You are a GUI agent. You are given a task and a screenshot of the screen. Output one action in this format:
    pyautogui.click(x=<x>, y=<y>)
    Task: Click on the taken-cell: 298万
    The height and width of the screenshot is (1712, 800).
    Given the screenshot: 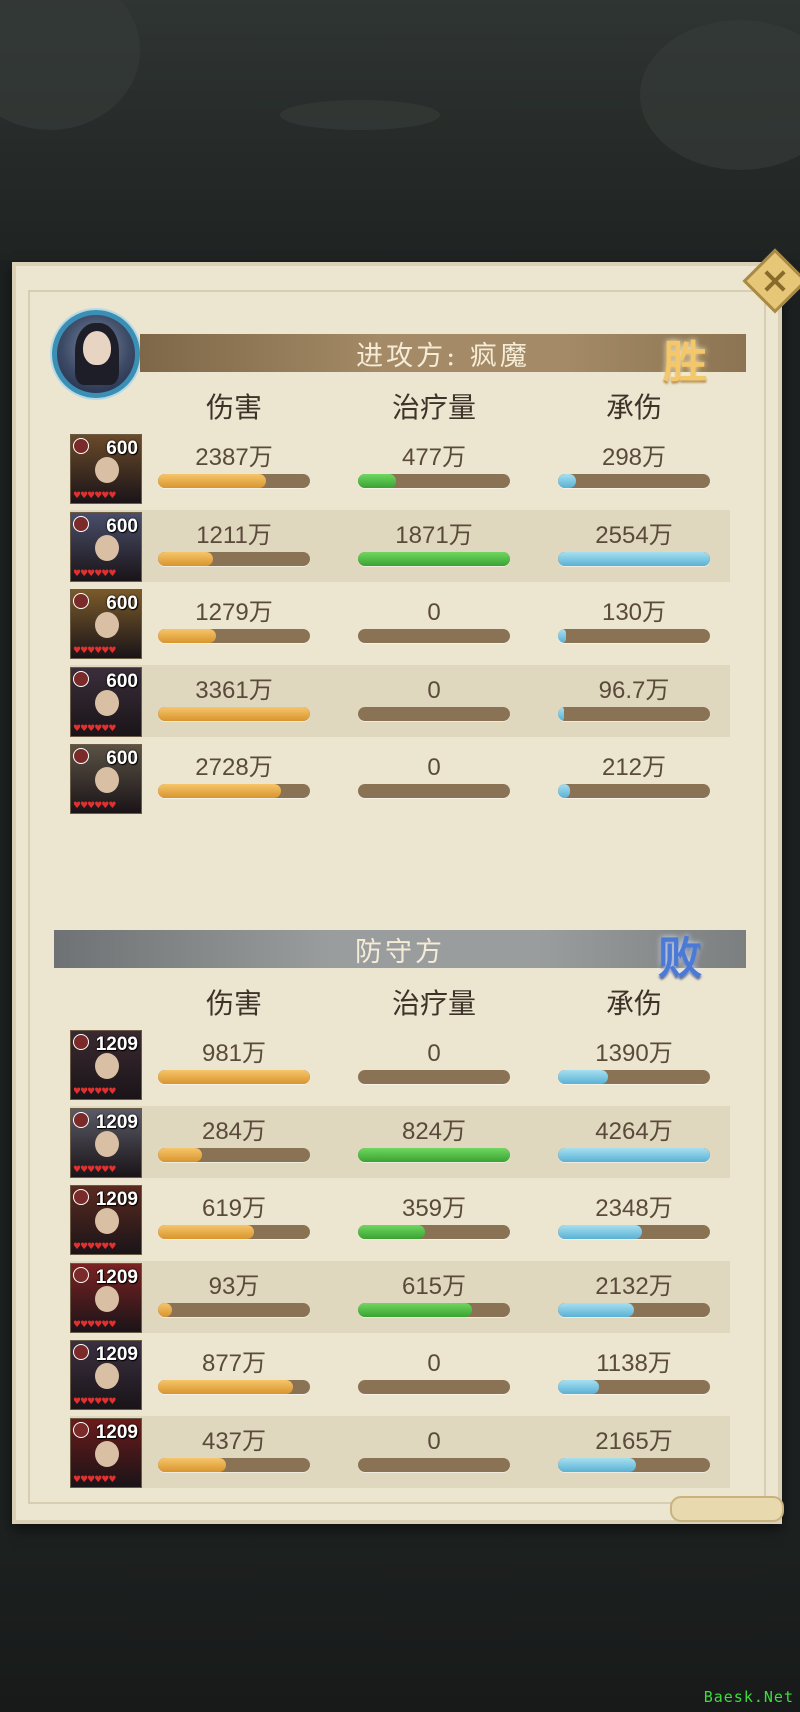 What is the action you would take?
    pyautogui.click(x=634, y=466)
    